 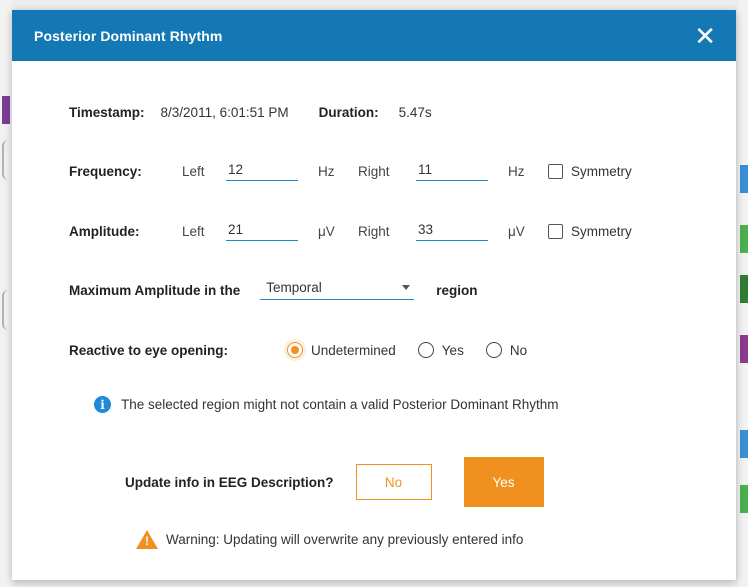 I want to click on max-amplitude-prefix: Maximum Amplitude in the, so click(x=155, y=290).